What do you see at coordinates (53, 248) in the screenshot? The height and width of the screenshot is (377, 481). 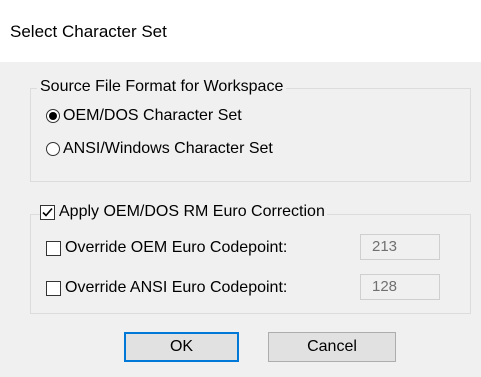 I see `override-oem-euro-checkbox` at bounding box center [53, 248].